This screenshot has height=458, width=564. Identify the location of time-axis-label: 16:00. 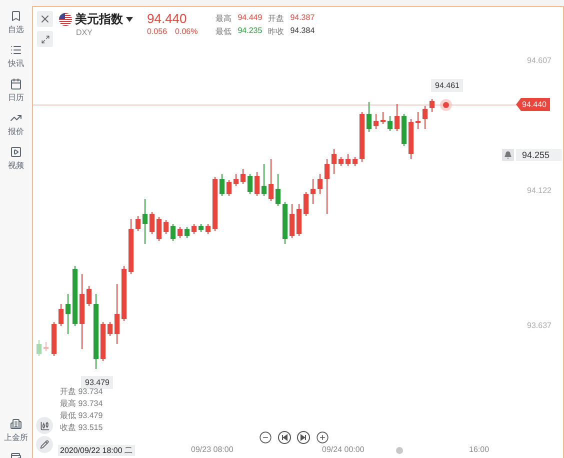
(479, 449).